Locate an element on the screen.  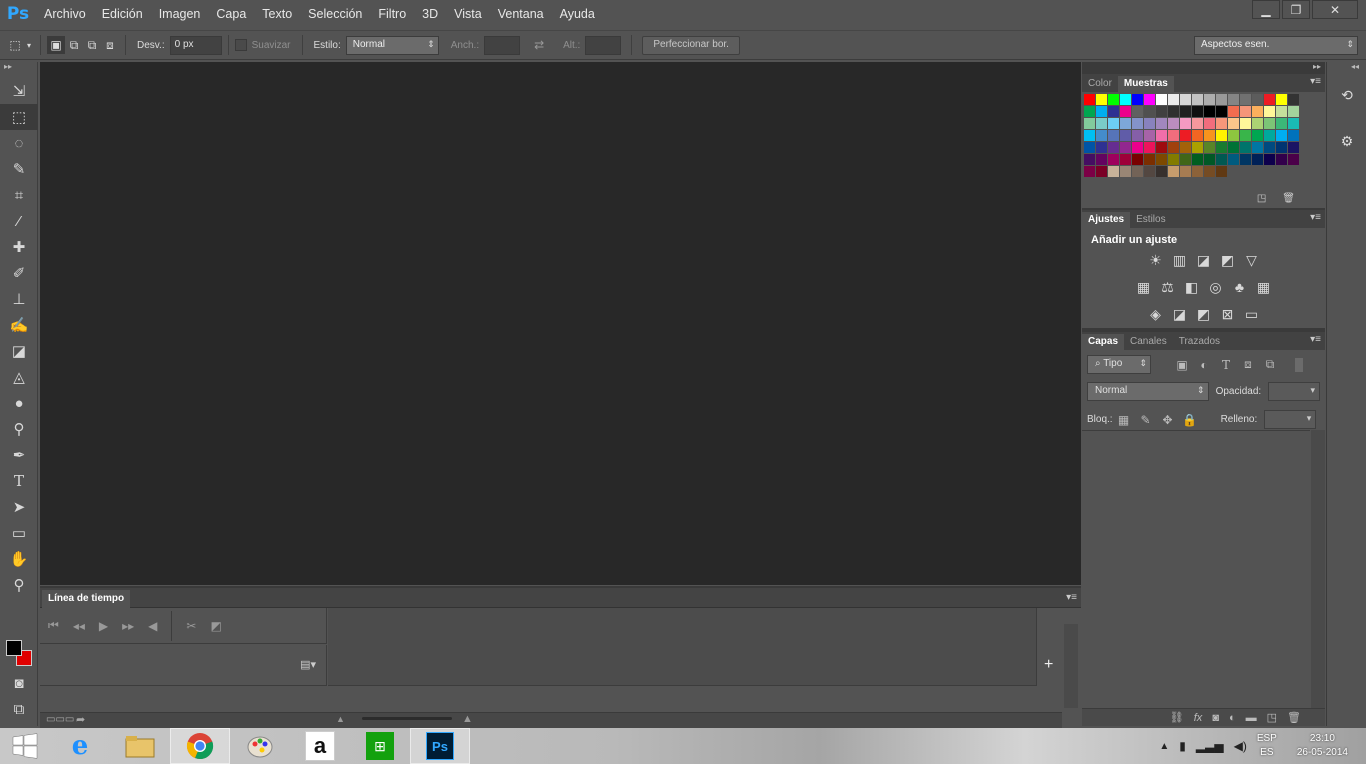
history-panel-icon: ⟲ is located at coordinates (1346, 95).